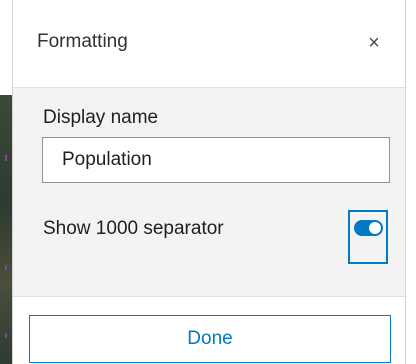 The image size is (416, 364). I want to click on display-name-input, so click(216, 160).